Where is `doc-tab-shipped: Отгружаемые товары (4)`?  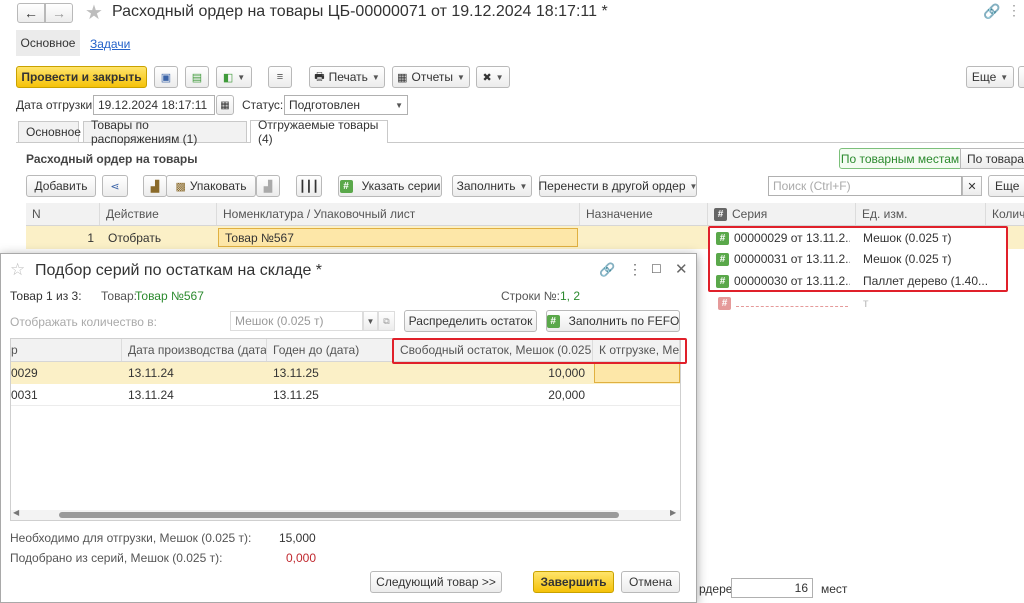
doc-tab-shipped: Отгружаемые товары (4) is located at coordinates (319, 132).